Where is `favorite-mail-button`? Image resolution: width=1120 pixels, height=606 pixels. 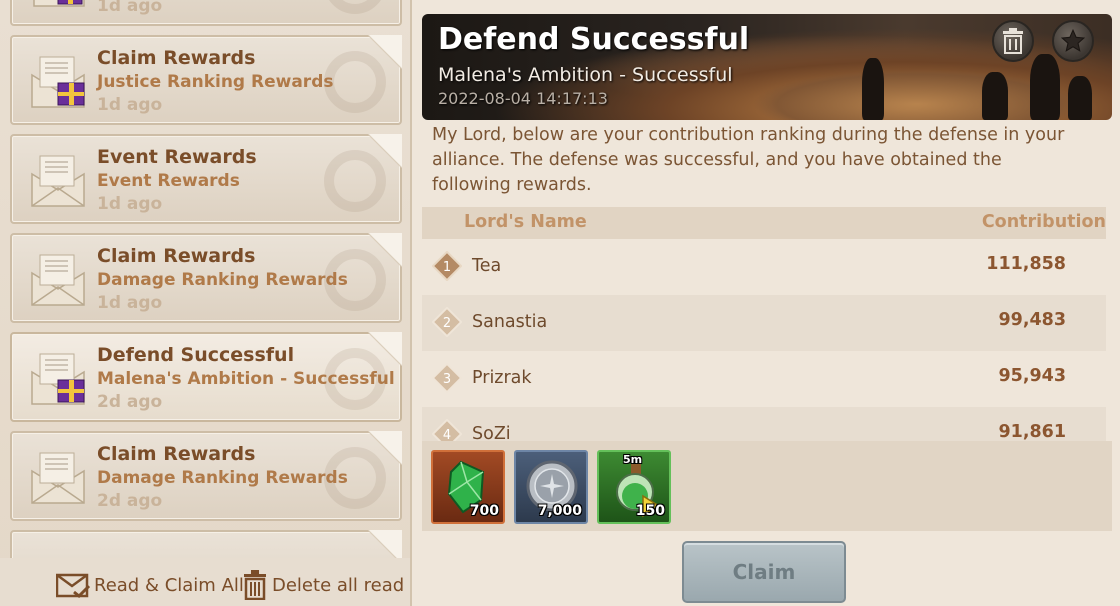
favorite-mail-button is located at coordinates (1073, 41).